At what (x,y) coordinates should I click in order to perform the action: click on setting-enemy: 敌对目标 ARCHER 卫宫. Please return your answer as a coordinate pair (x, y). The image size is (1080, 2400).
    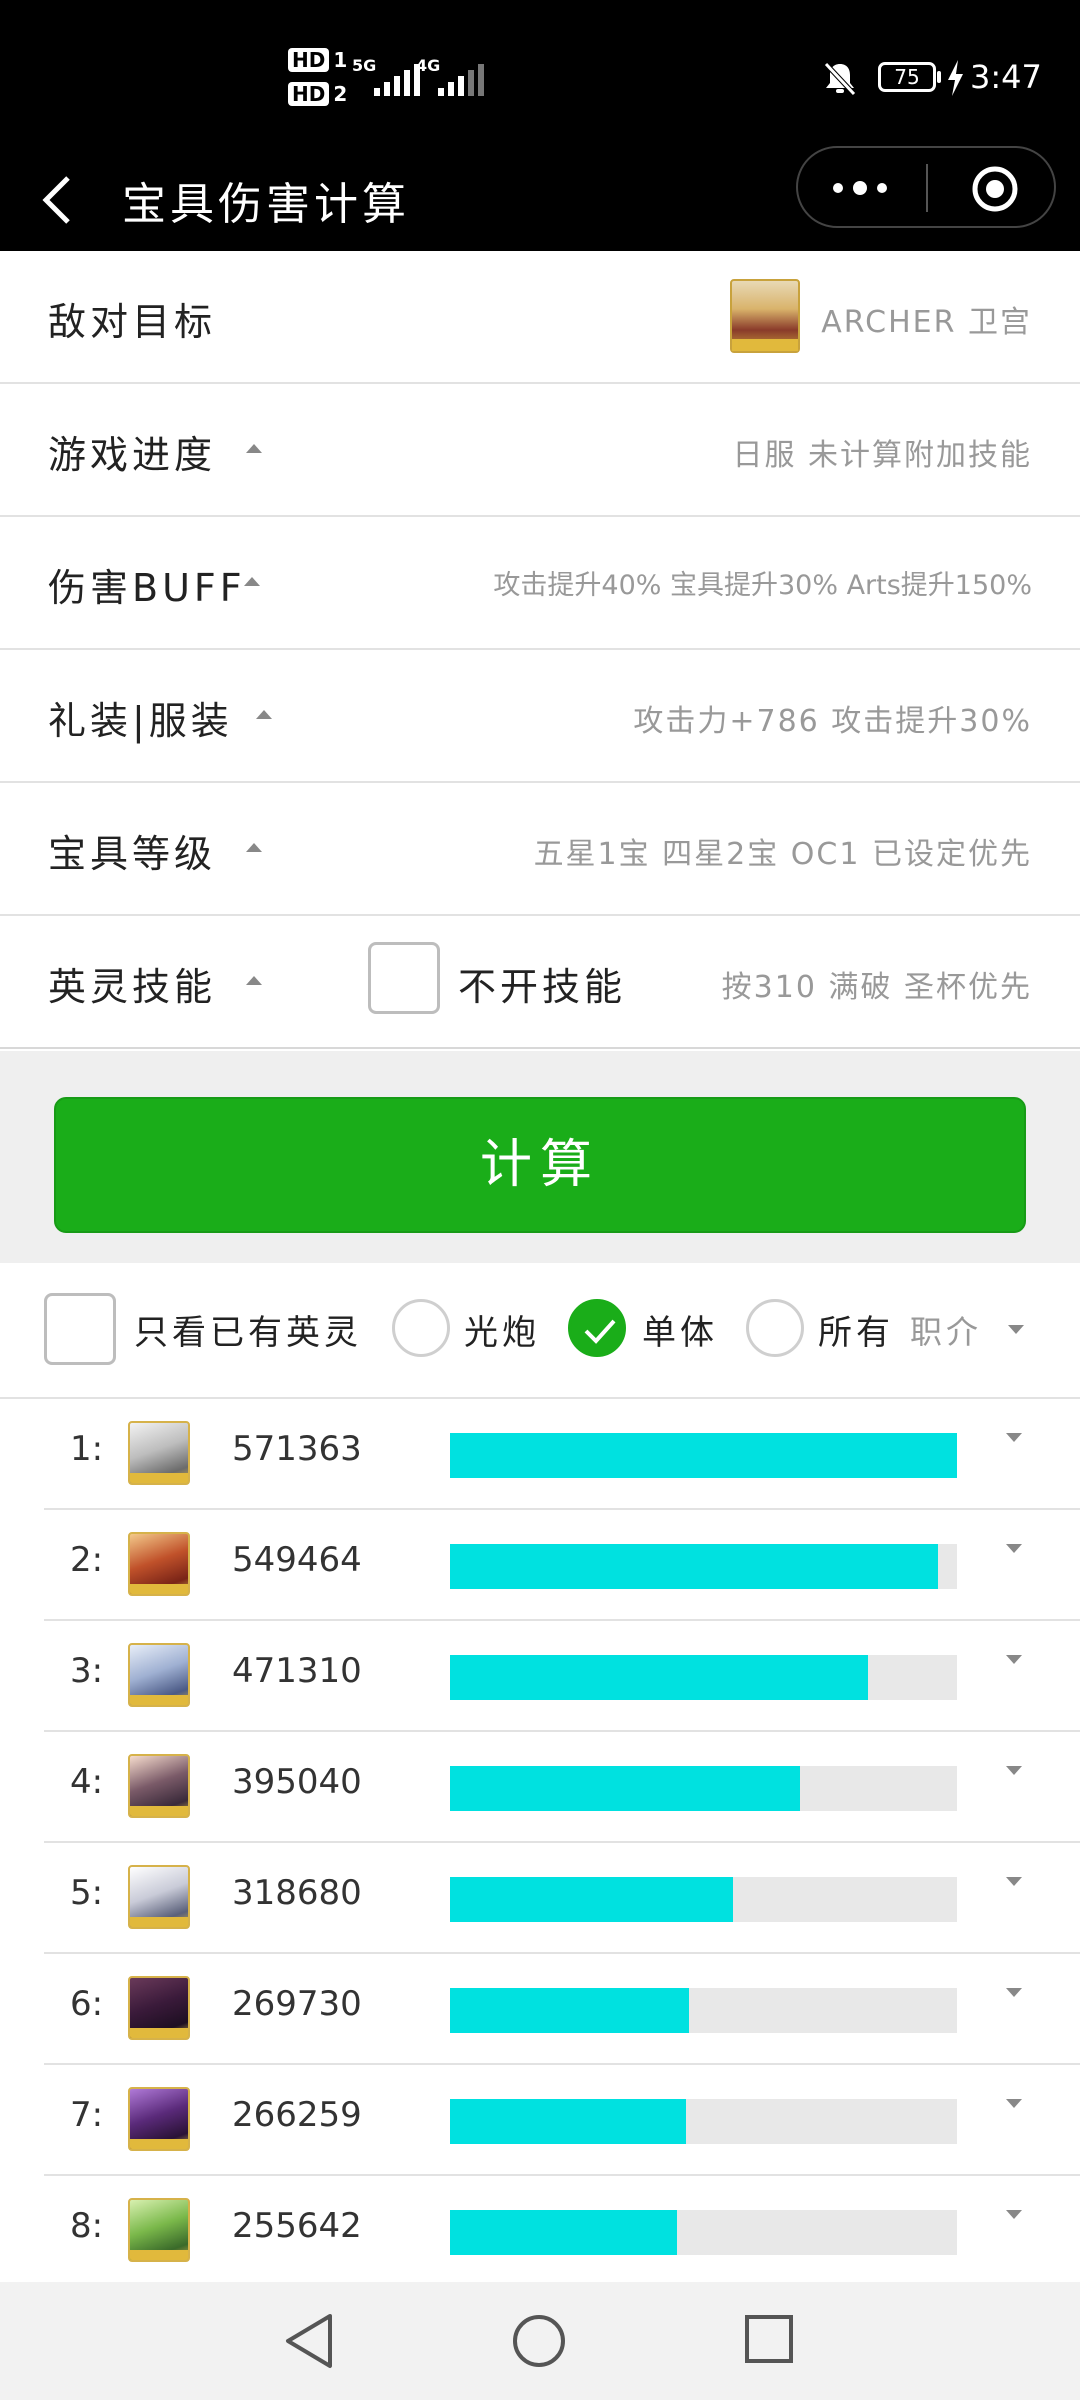
    Looking at the image, I should click on (540, 317).